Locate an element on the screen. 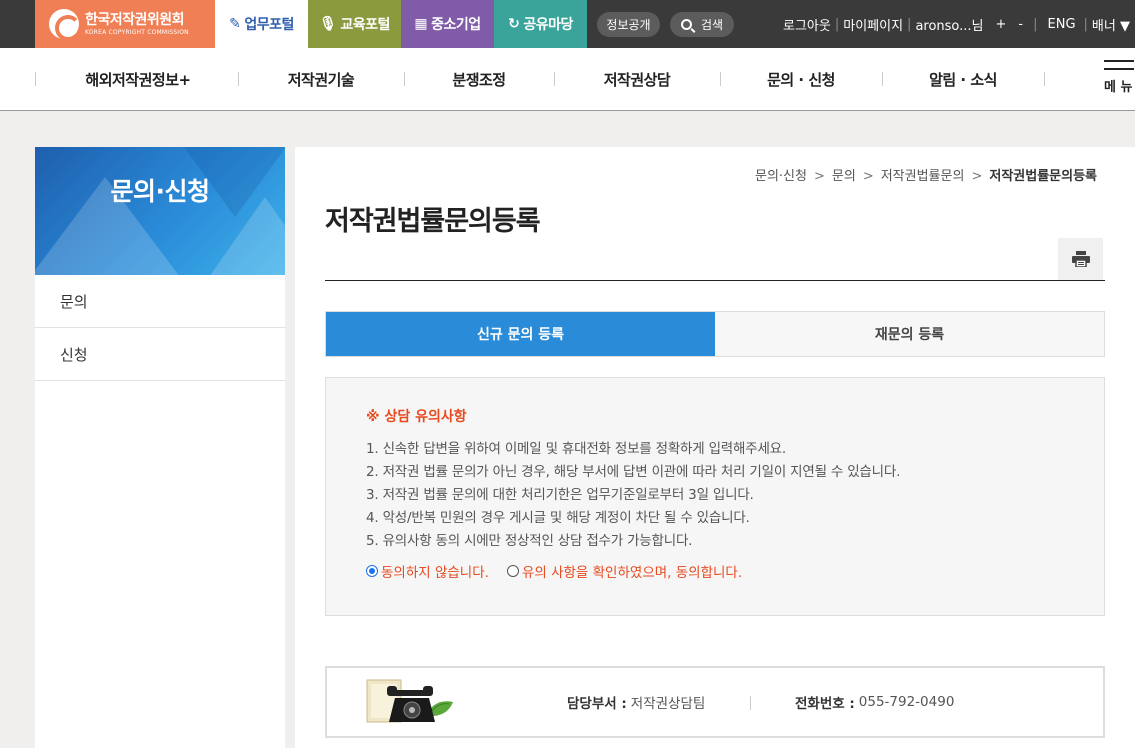 The image size is (1135, 748). microphone-icon: 🎙 is located at coordinates (328, 24).